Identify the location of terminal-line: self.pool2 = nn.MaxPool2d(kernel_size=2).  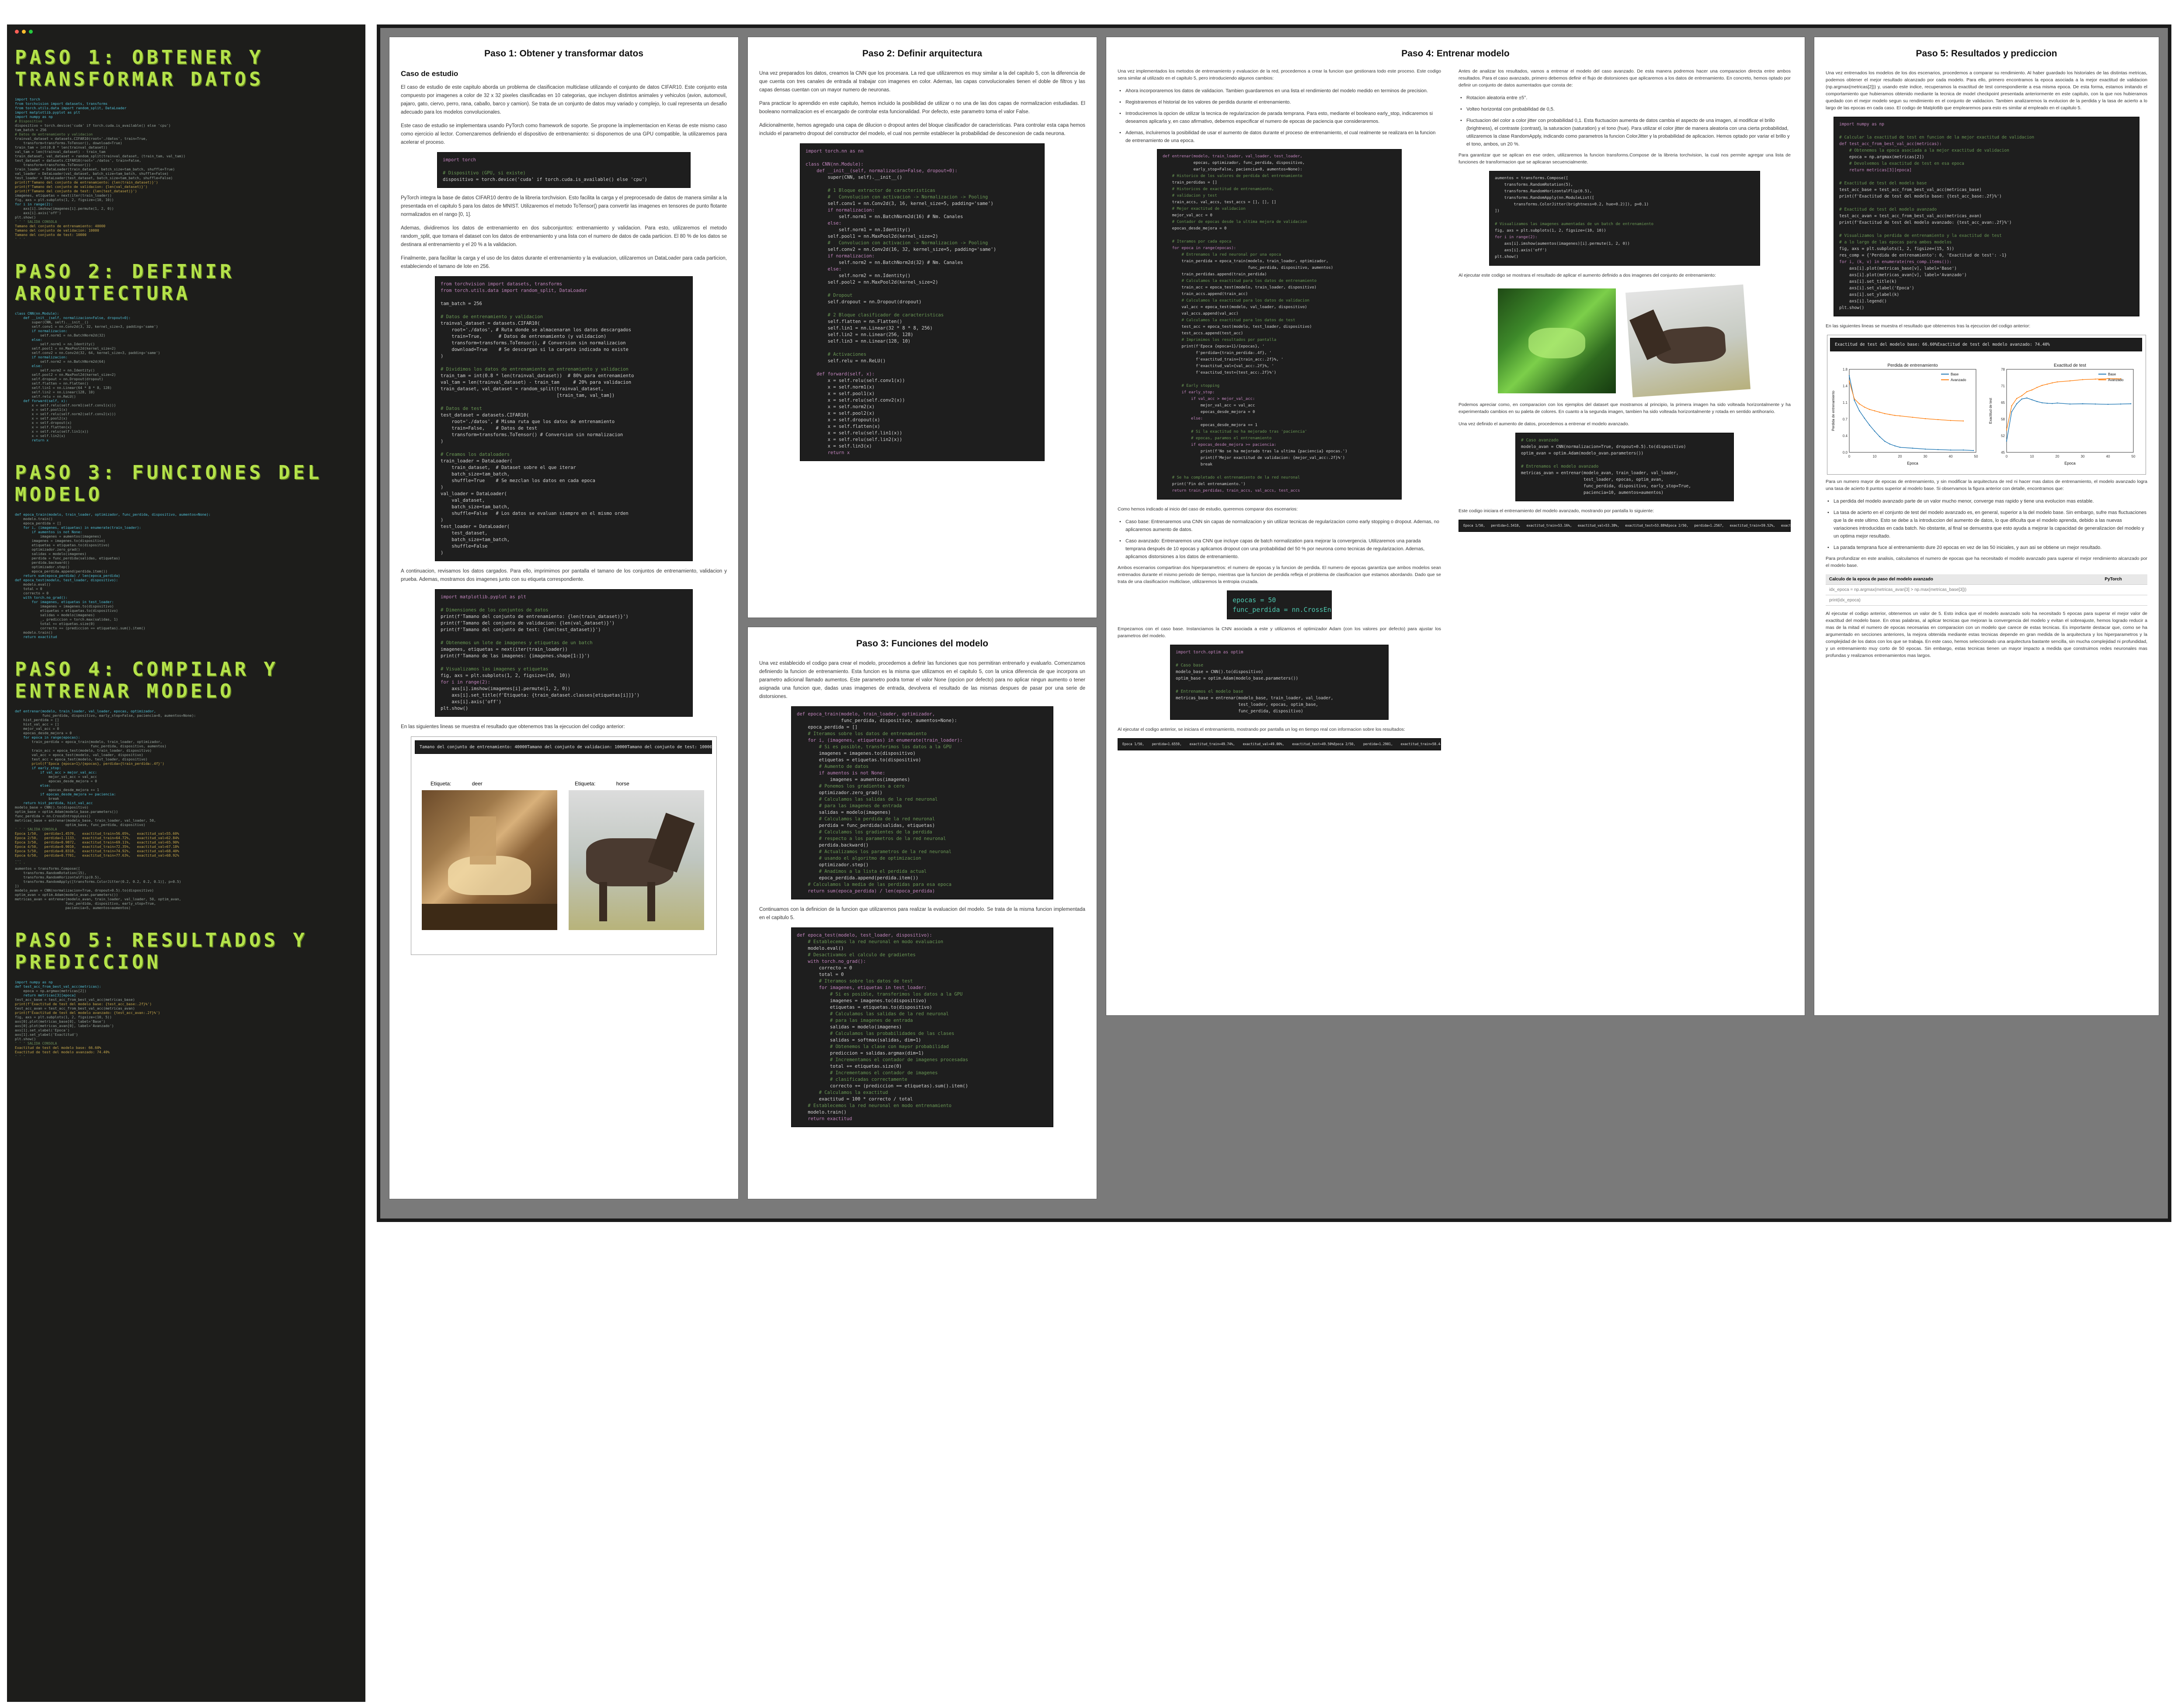
(66, 375).